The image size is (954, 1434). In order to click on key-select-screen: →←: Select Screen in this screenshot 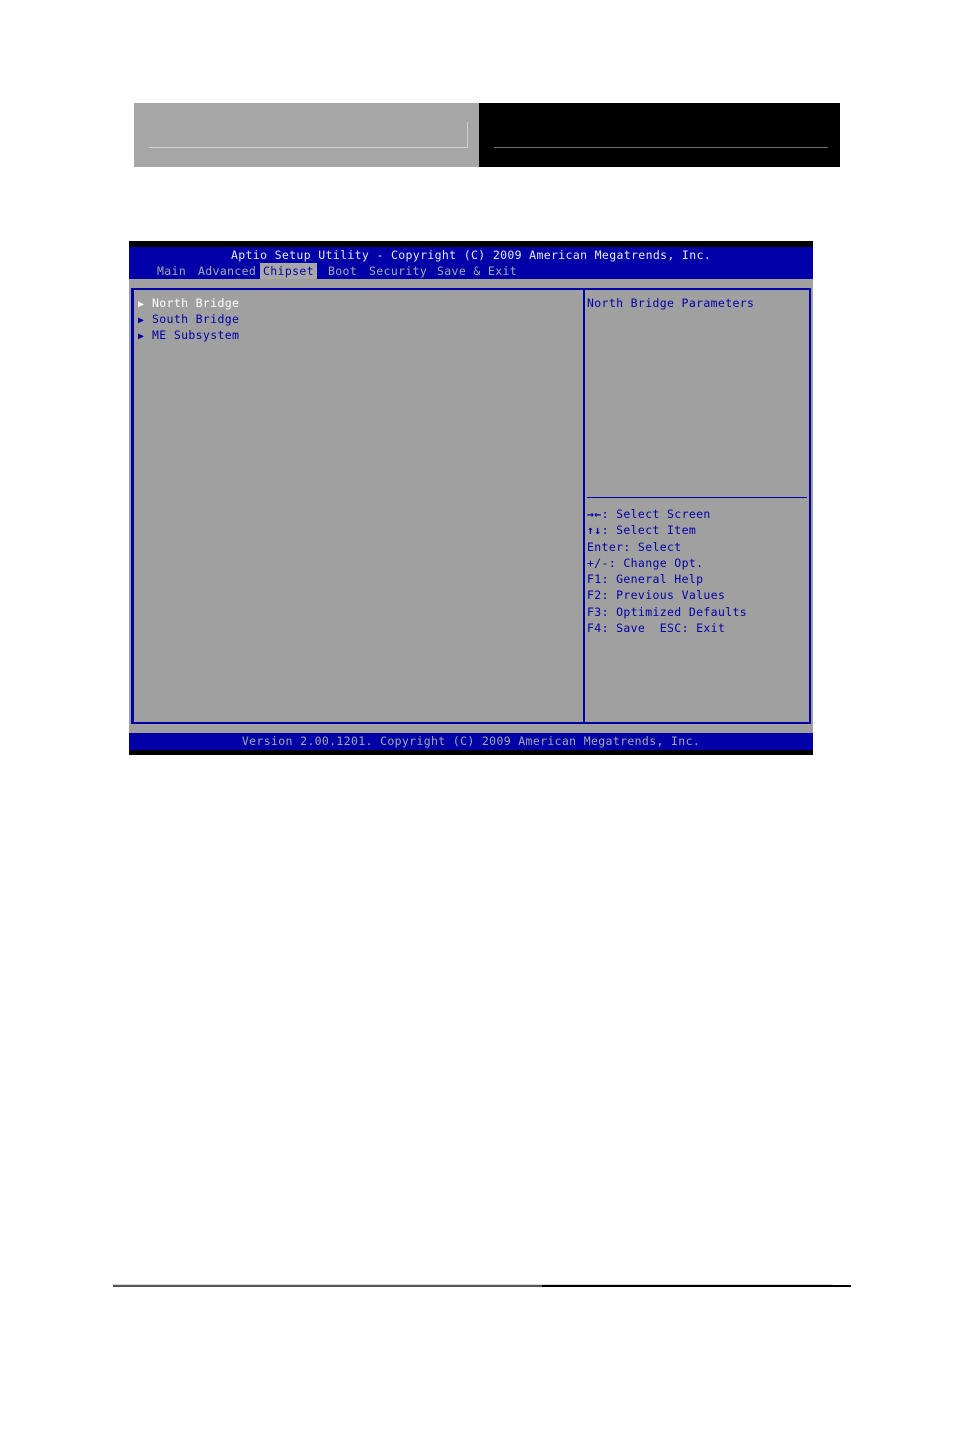, I will do `click(649, 514)`.